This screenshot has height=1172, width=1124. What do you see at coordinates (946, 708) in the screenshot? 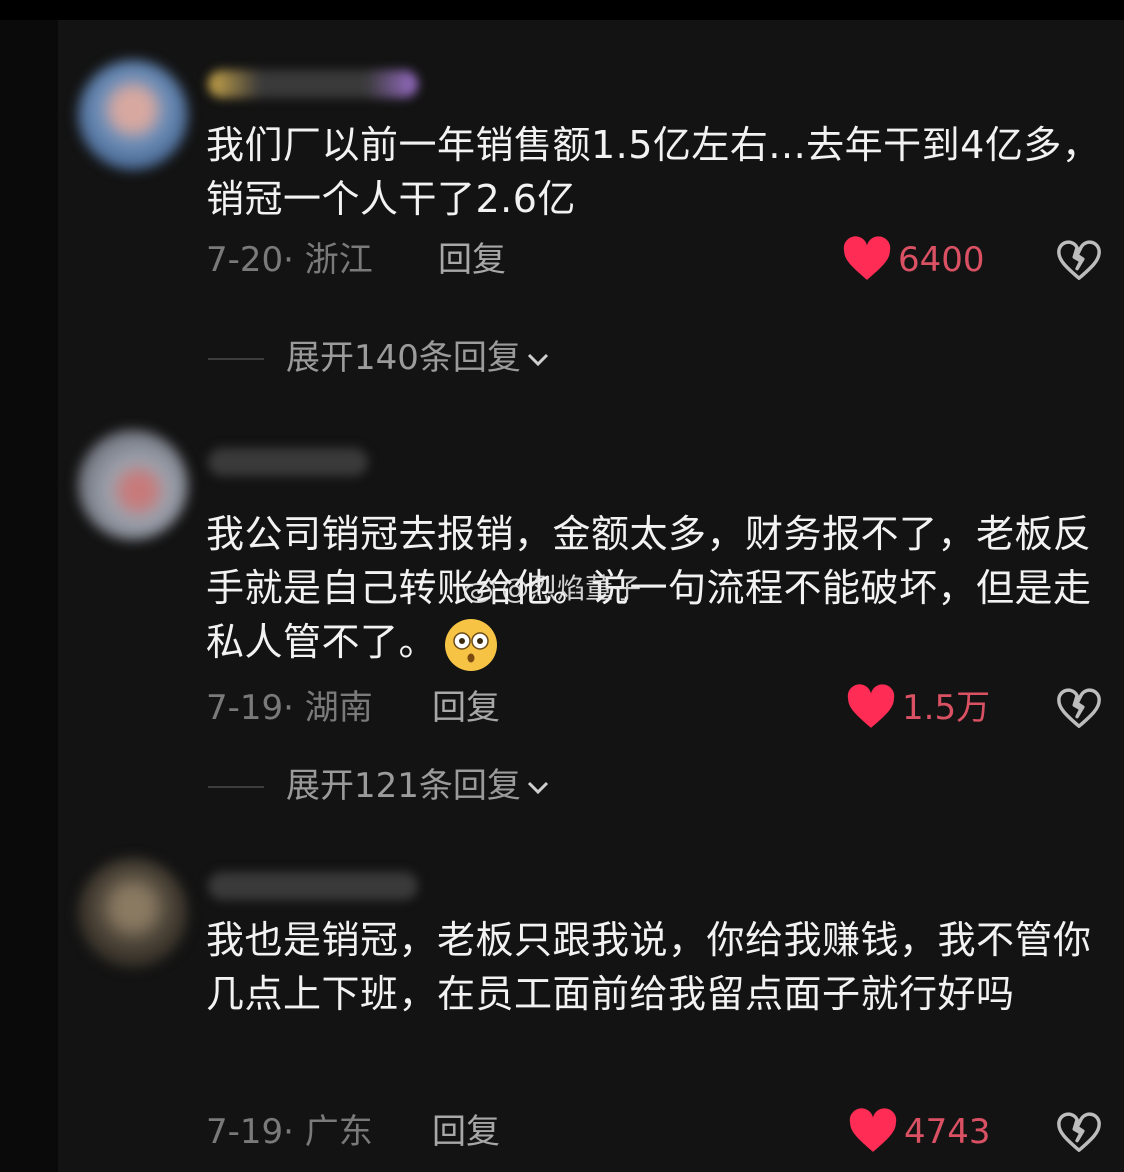
I see `like-count: 1.5万` at bounding box center [946, 708].